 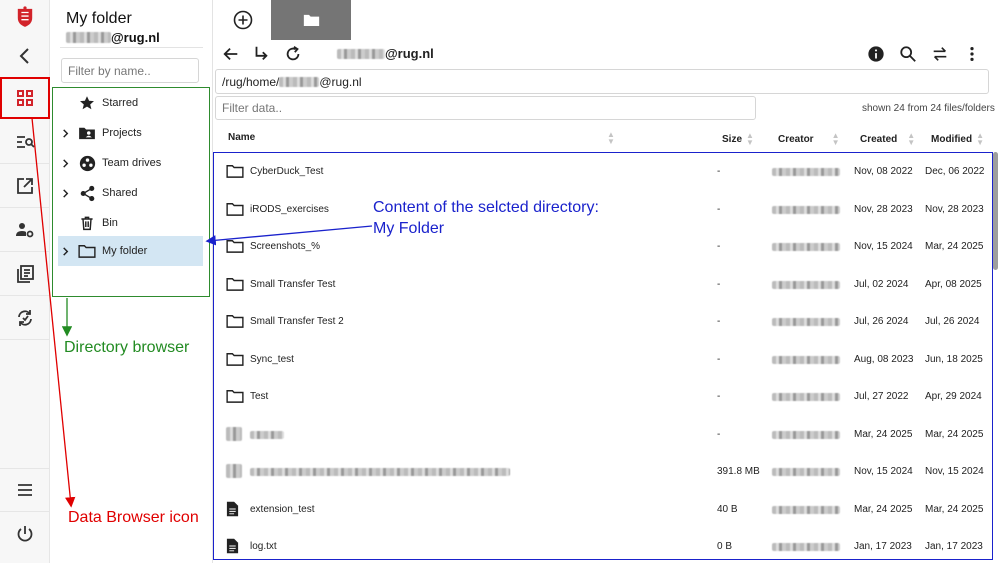 What do you see at coordinates (486, 207) in the screenshot?
I see `annotation-content-line1: Content of the selcted directory:` at bounding box center [486, 207].